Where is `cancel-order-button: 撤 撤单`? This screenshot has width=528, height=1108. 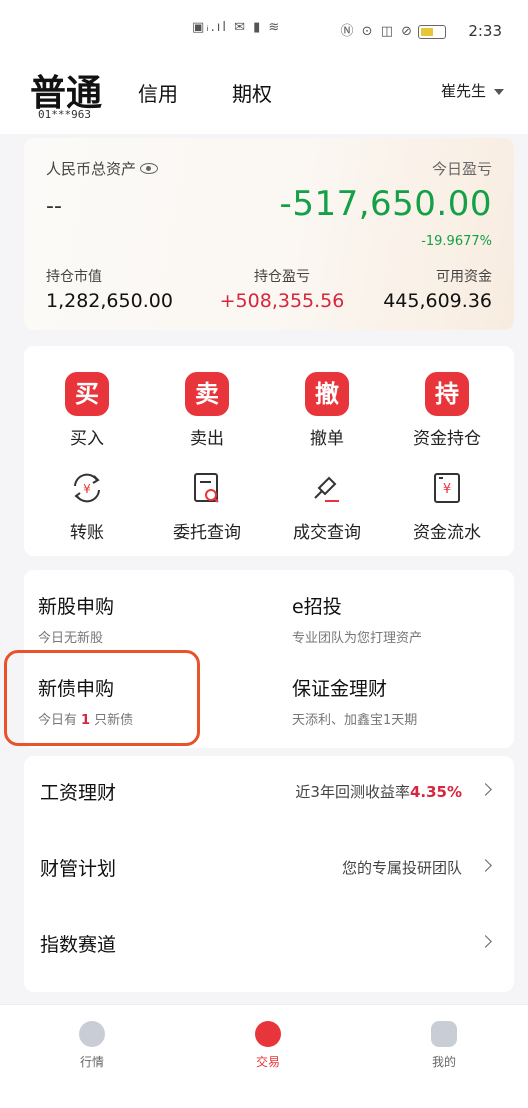
cancel-order-button: 撤 撤单 is located at coordinates (327, 410).